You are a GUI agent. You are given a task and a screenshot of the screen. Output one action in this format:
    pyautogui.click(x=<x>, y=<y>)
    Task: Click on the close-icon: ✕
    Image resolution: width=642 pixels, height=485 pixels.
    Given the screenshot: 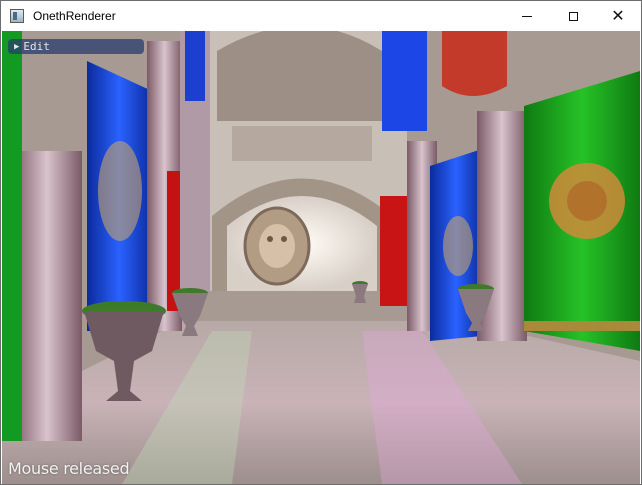 What is the action you would take?
    pyautogui.click(x=618, y=15)
    